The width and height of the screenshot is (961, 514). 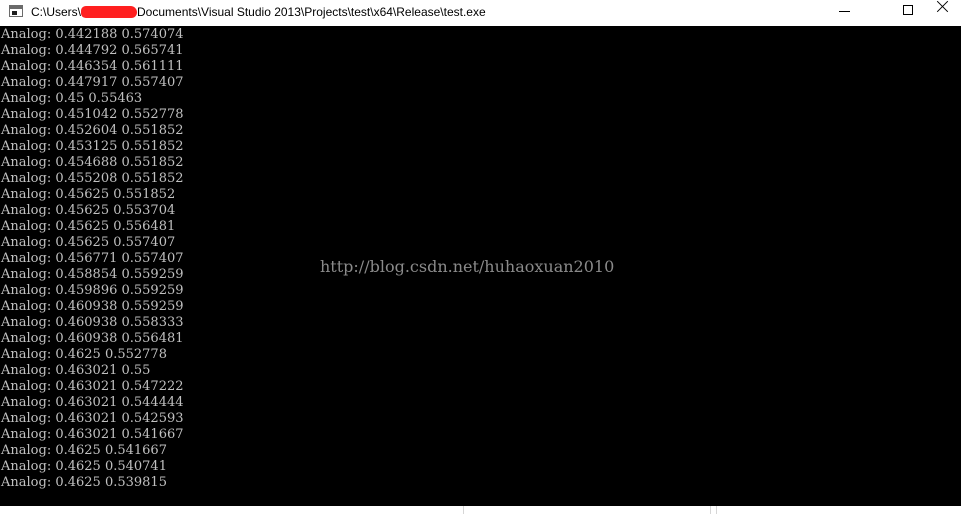 What do you see at coordinates (92, 162) in the screenshot?
I see `console-line: Analog: 0.454688 0.551852` at bounding box center [92, 162].